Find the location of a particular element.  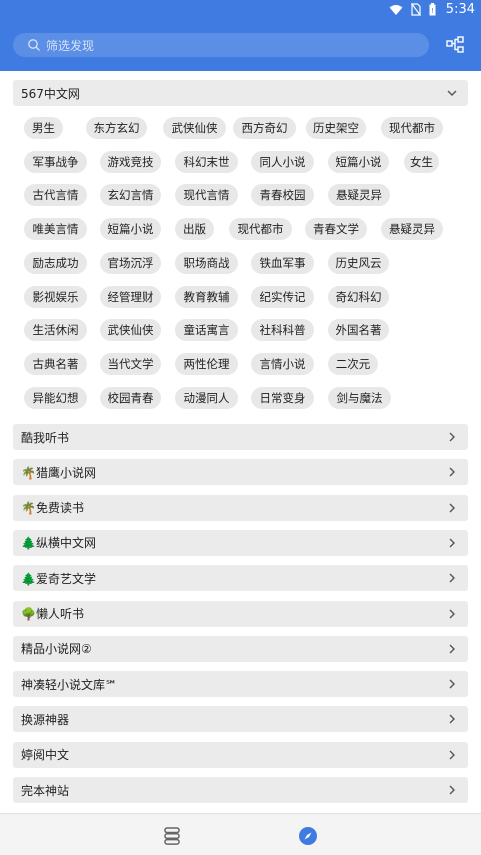

category-tag: 校园青春 is located at coordinates (130, 397).